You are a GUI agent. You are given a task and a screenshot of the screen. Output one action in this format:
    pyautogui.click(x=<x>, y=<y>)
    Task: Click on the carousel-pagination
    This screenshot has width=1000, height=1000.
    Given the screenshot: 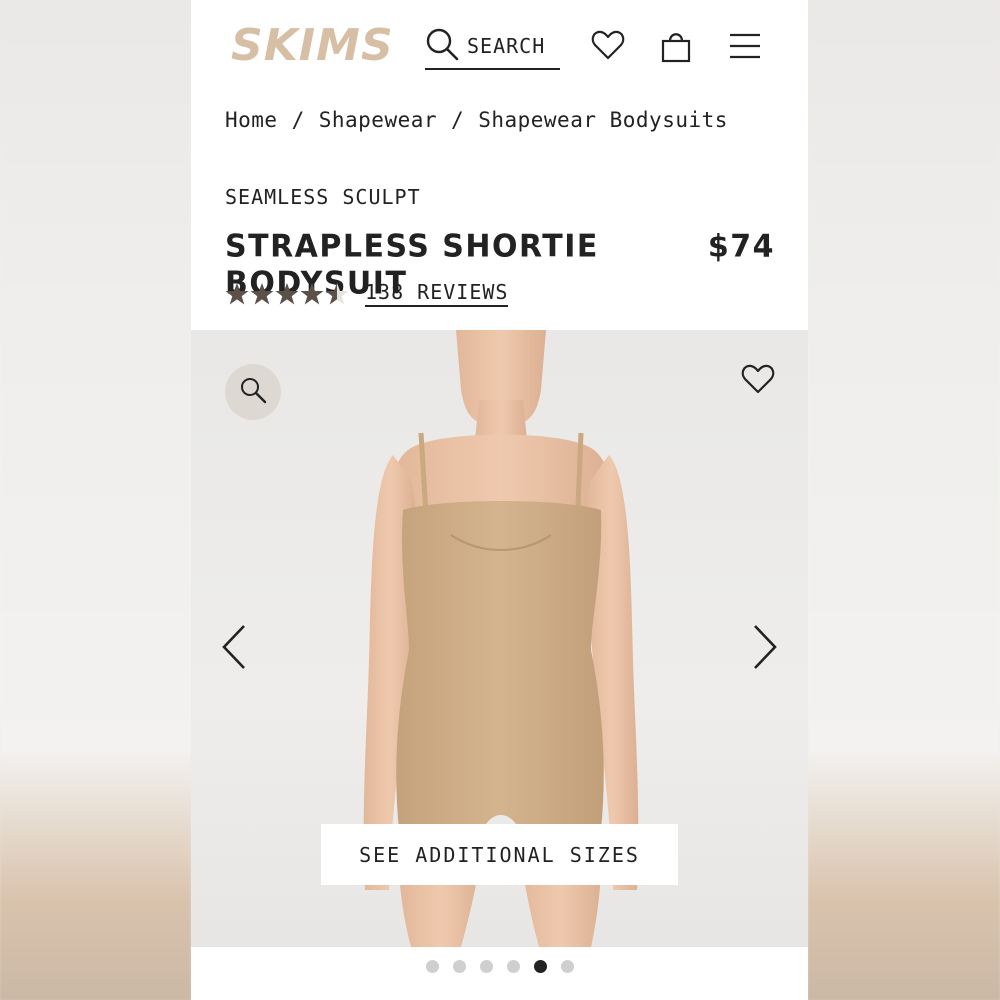 What is the action you would take?
    pyautogui.click(x=499, y=966)
    